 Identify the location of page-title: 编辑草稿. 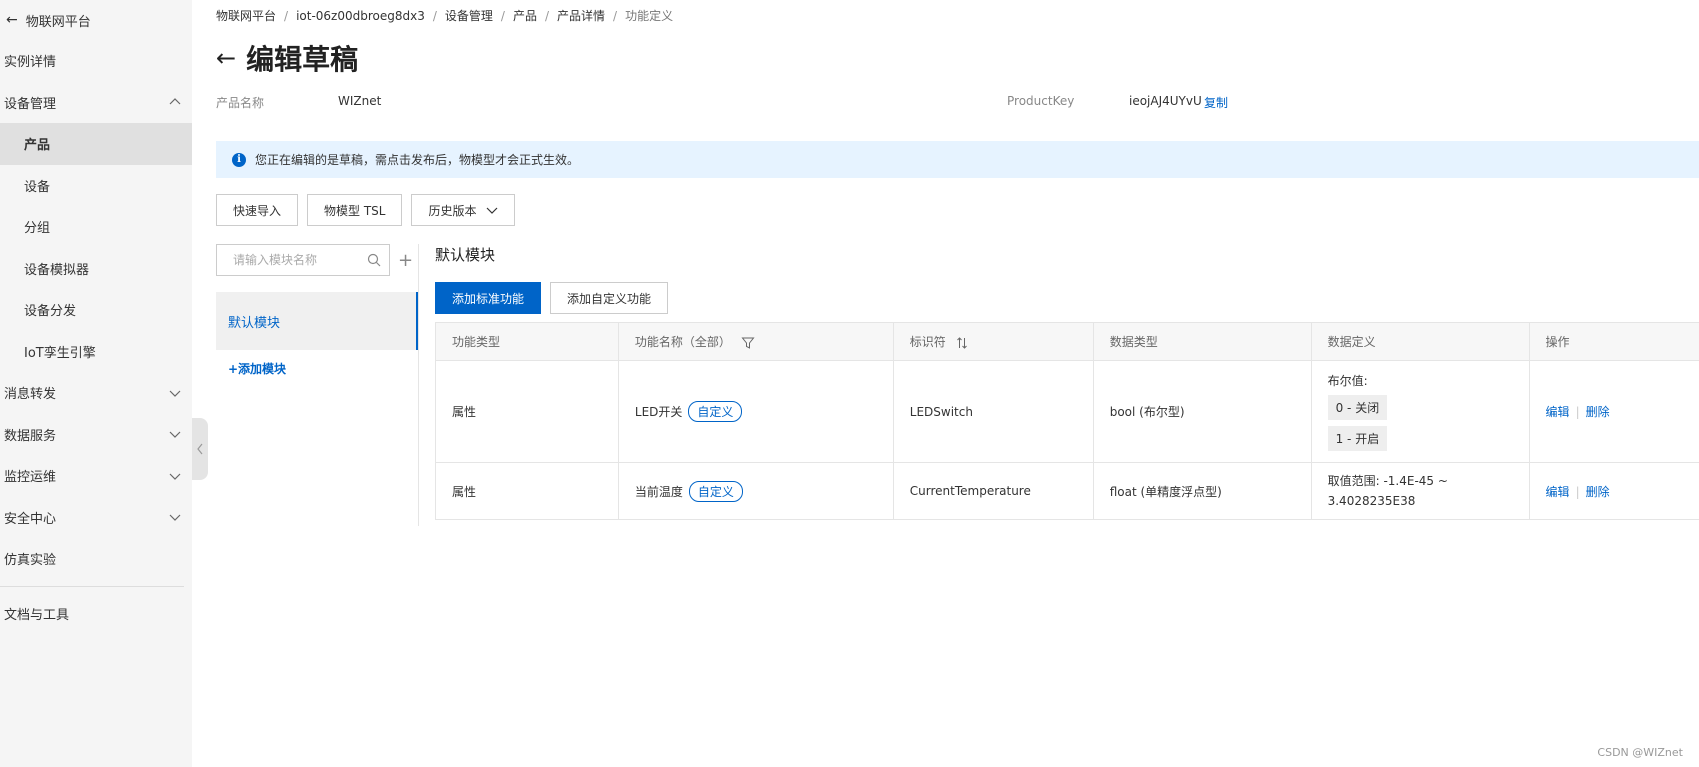
(302, 59).